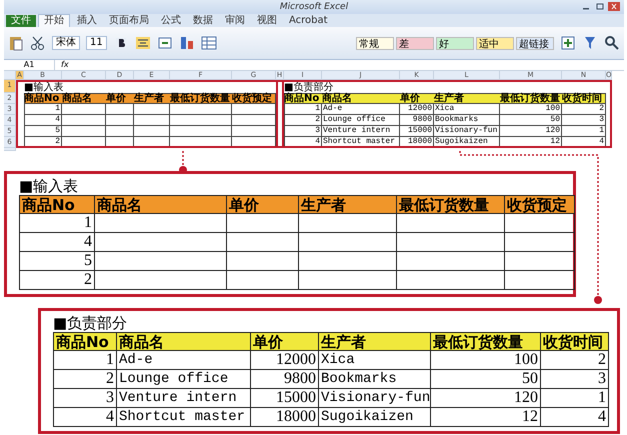 Image resolution: width=627 pixels, height=435 pixels. What do you see at coordinates (21, 21) in the screenshot?
I see `ribbon-tab: 文件` at bounding box center [21, 21].